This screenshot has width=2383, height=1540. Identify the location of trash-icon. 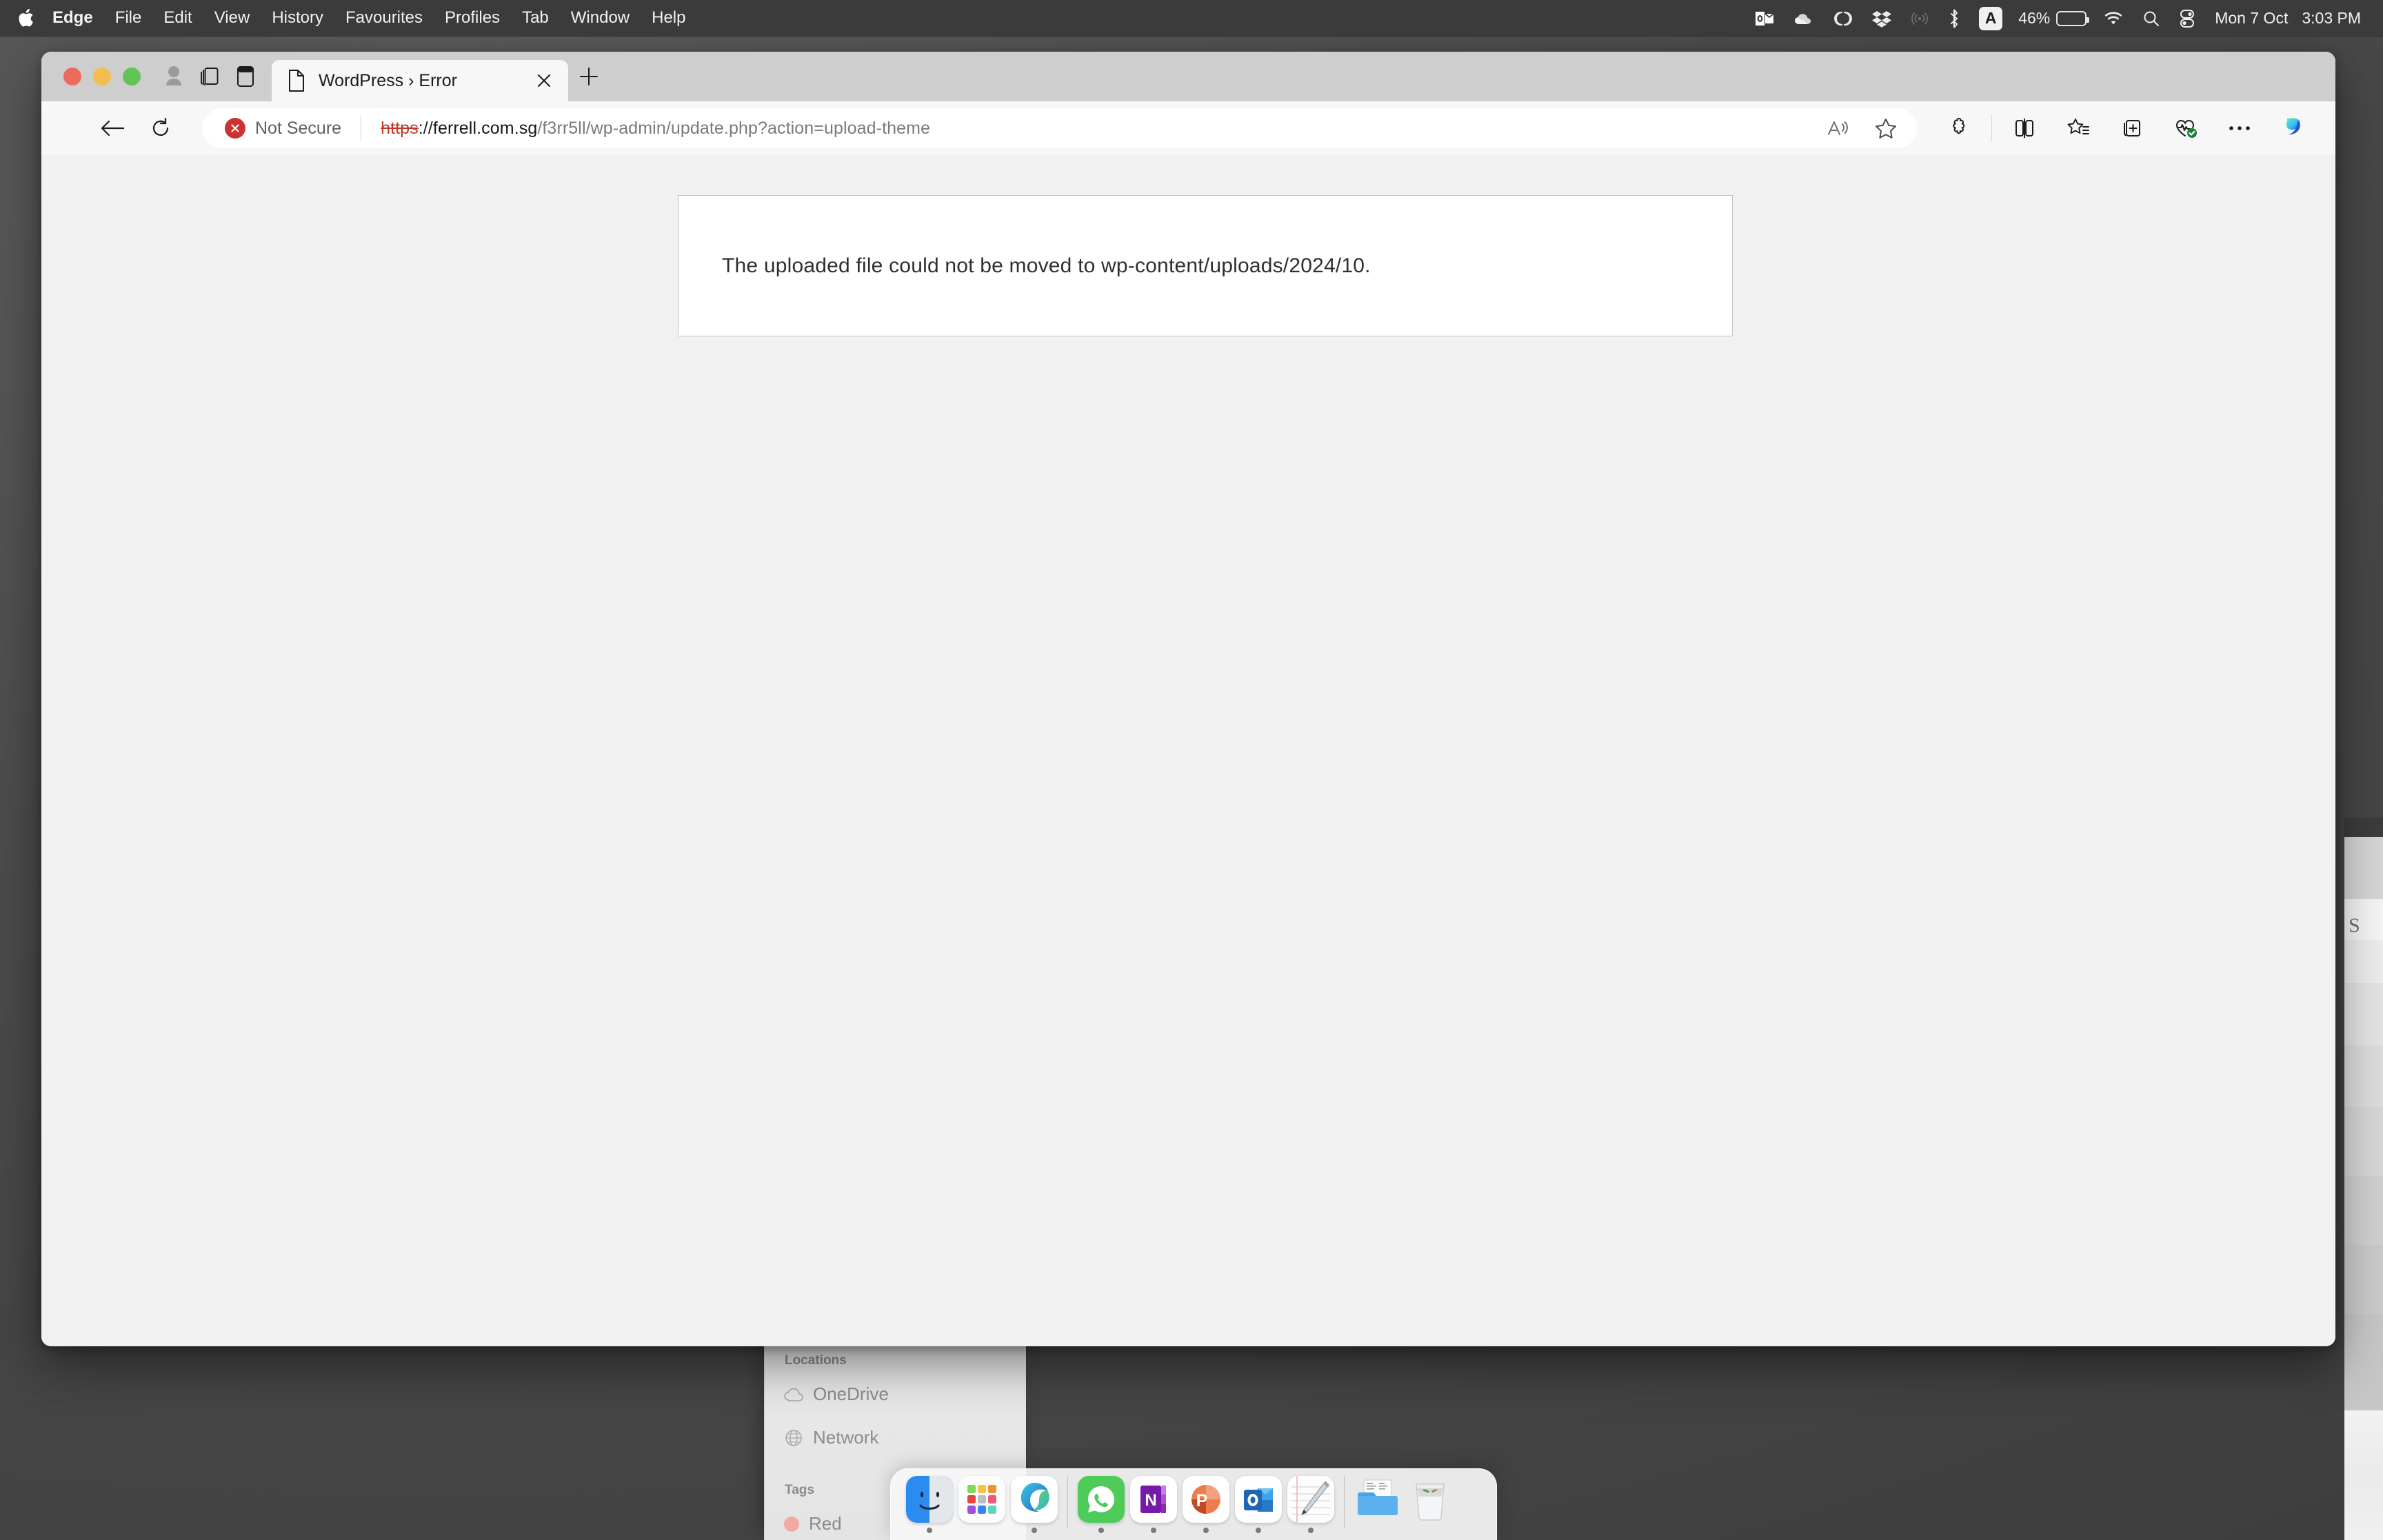
(1430, 1499).